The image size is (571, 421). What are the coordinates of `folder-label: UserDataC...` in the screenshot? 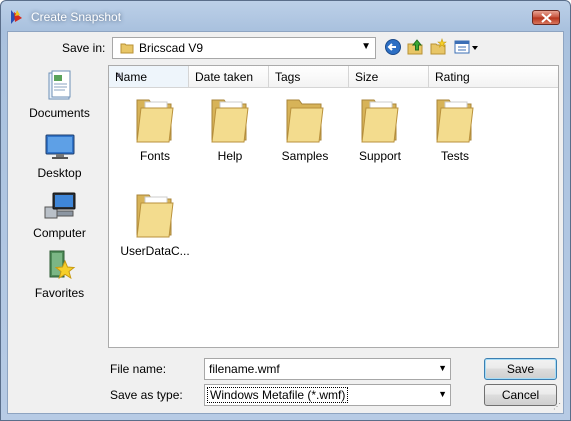 It's located at (155, 251).